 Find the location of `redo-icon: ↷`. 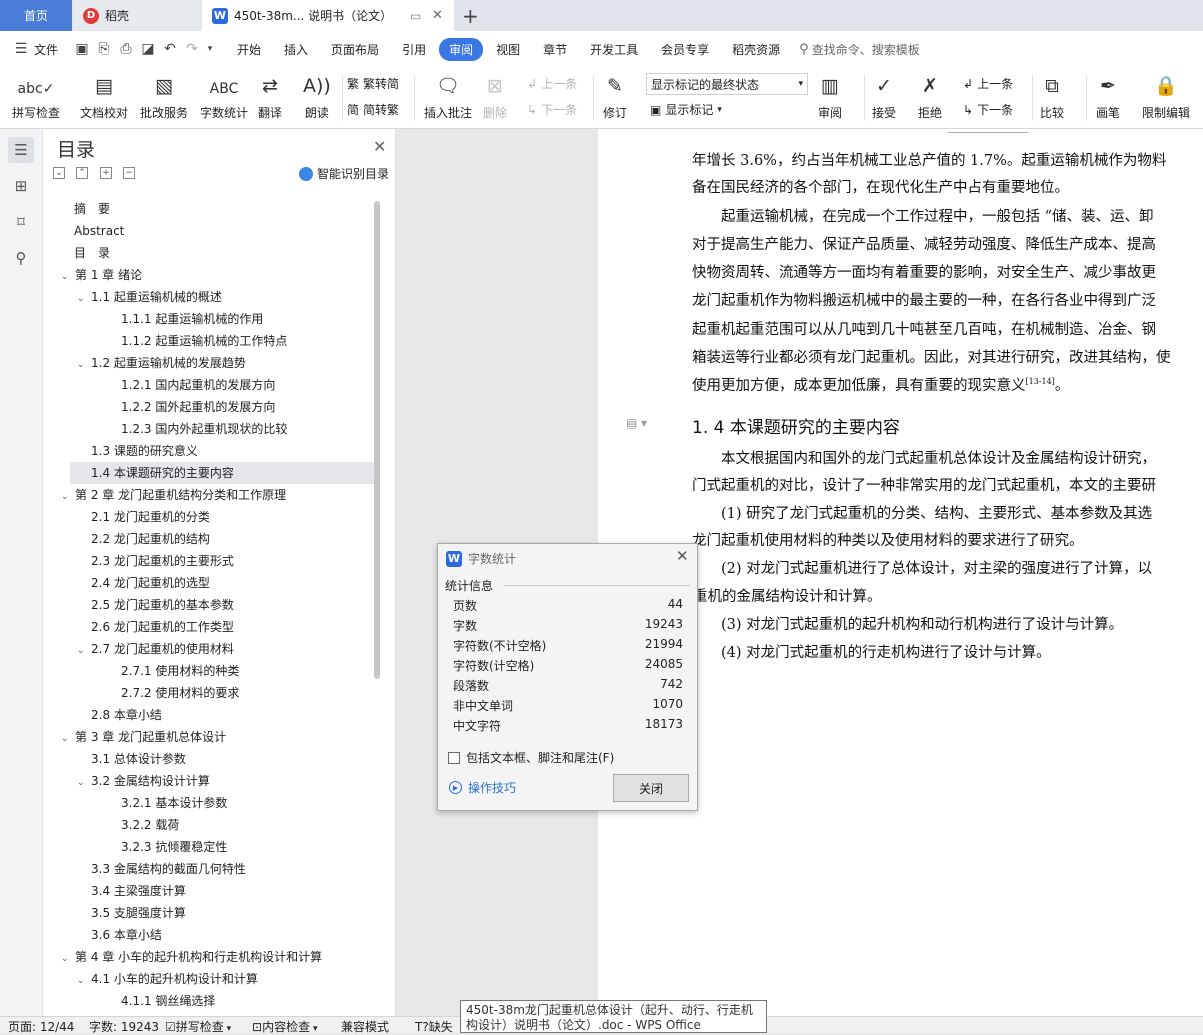

redo-icon: ↷ is located at coordinates (192, 49).